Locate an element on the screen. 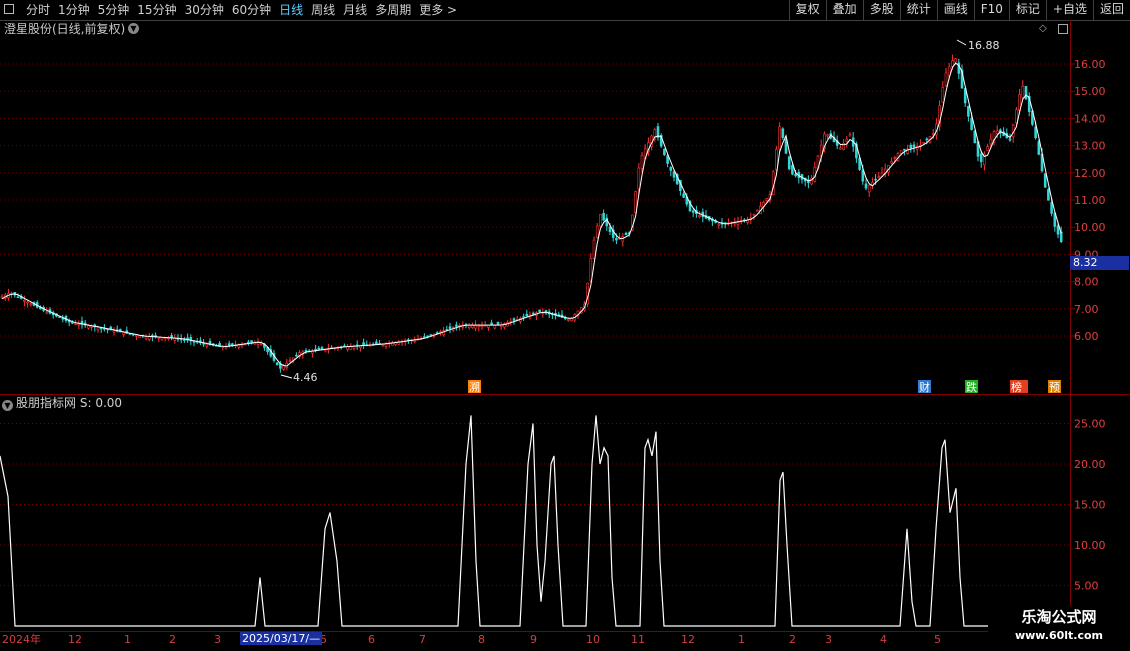 This screenshot has width=1130, height=651. price-tick-label: 15.00 is located at coordinates (1090, 91).